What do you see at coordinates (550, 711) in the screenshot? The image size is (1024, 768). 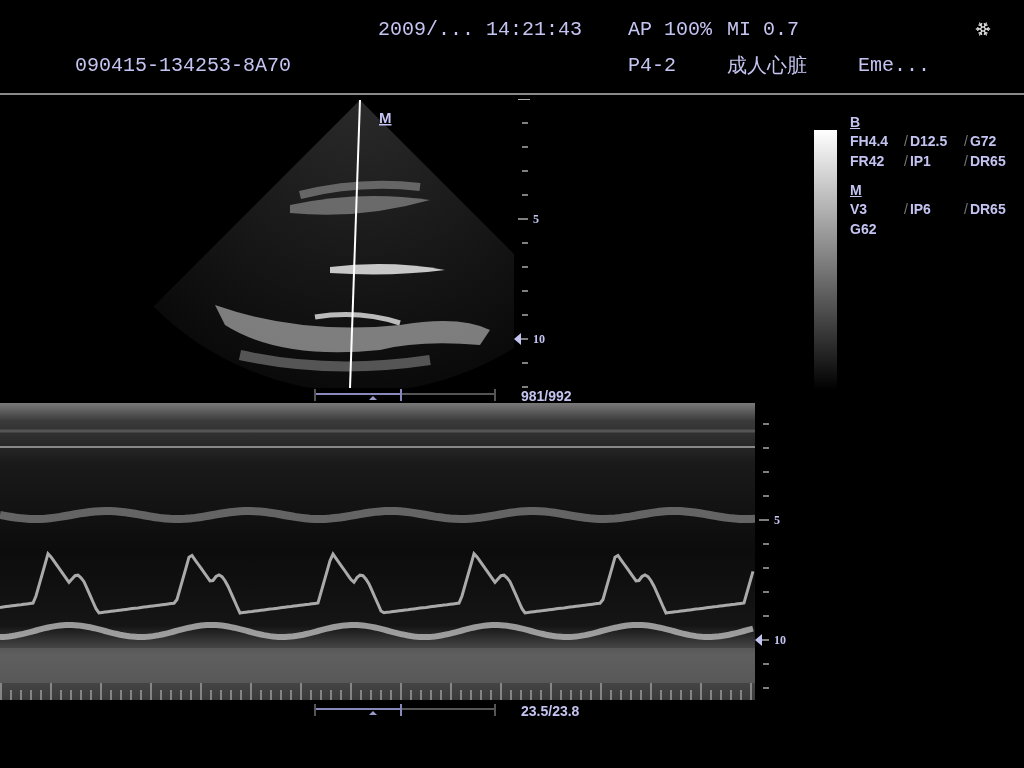 I see `time-counter: 23.5/23.8` at bounding box center [550, 711].